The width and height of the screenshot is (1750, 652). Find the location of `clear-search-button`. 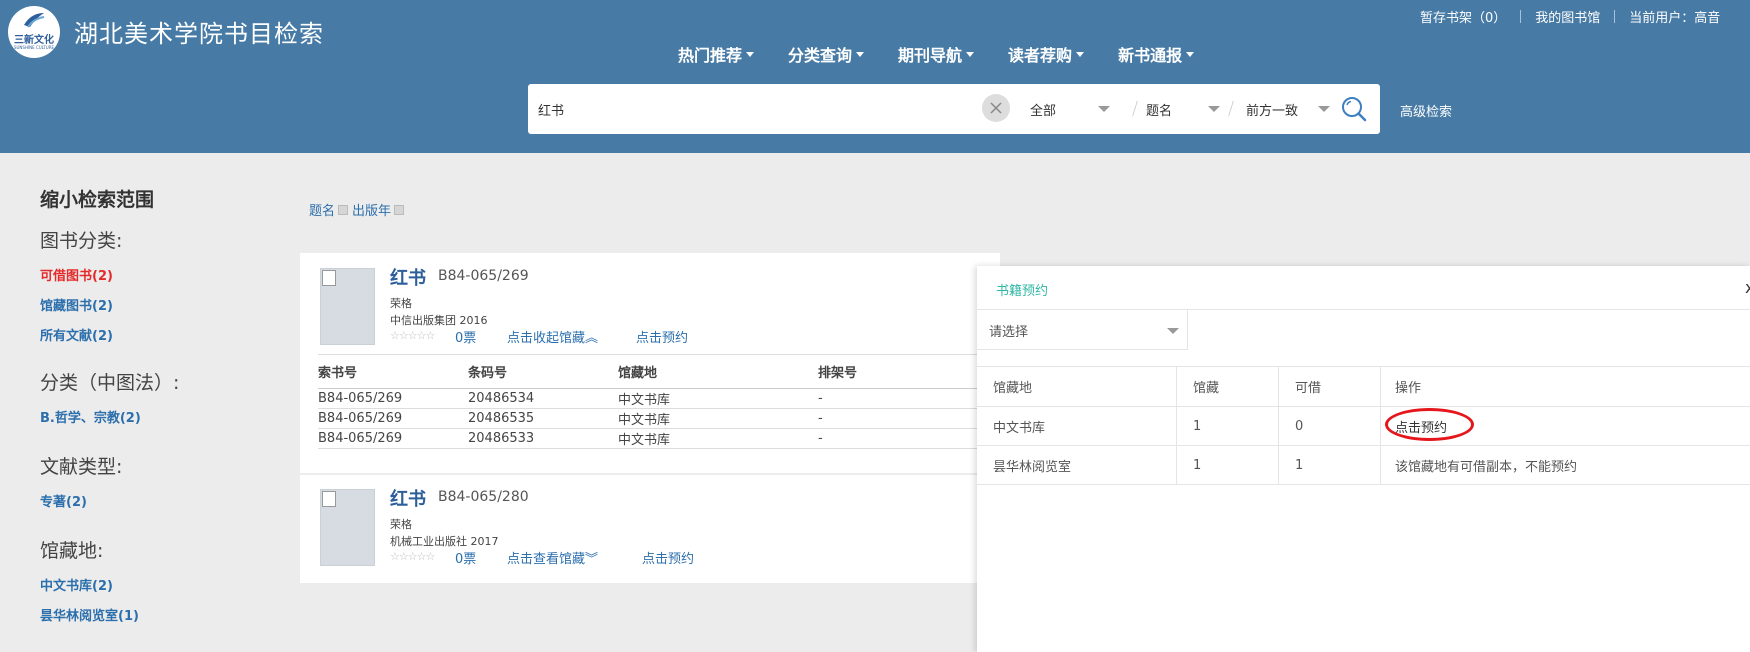

clear-search-button is located at coordinates (996, 108).